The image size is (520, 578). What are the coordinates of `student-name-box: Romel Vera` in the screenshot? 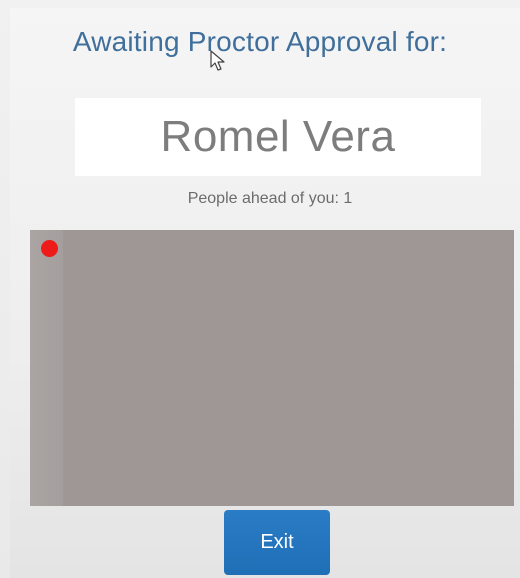 It's located at (278, 137).